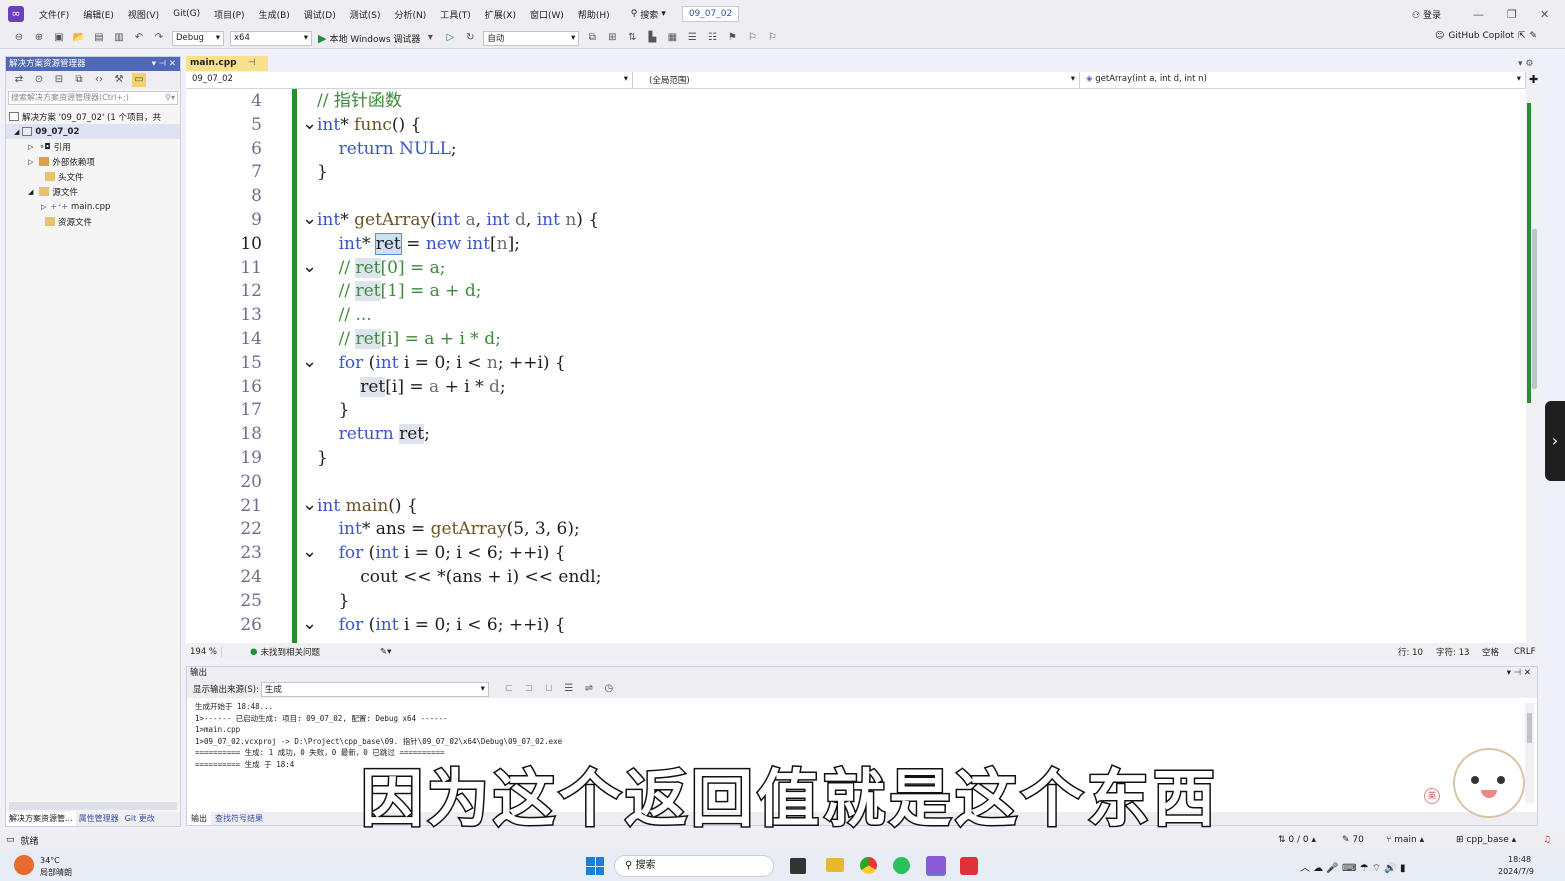 Image resolution: width=1565 pixels, height=881 pixels. What do you see at coordinates (140, 819) in the screenshot?
I see `tab-git-changes: Git 更改` at bounding box center [140, 819].